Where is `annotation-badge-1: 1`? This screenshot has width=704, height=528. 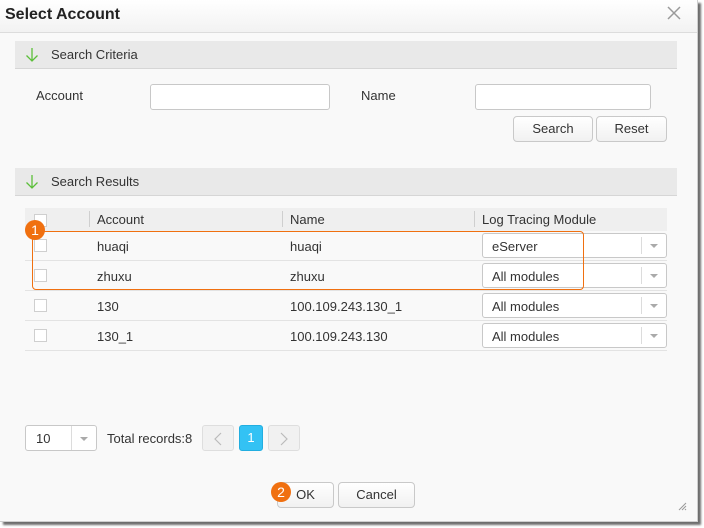
annotation-badge-1: 1 is located at coordinates (35, 230).